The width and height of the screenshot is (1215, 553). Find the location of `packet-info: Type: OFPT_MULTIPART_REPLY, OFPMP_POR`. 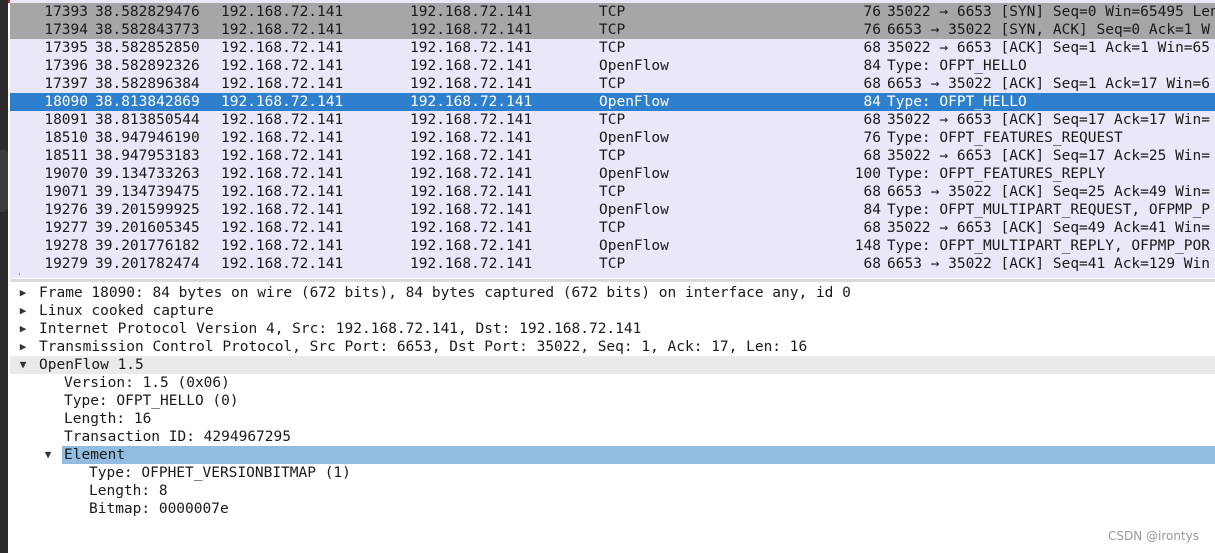

packet-info: Type: OFPT_MULTIPART_REPLY, OFPMP_POR is located at coordinates (1049, 246).